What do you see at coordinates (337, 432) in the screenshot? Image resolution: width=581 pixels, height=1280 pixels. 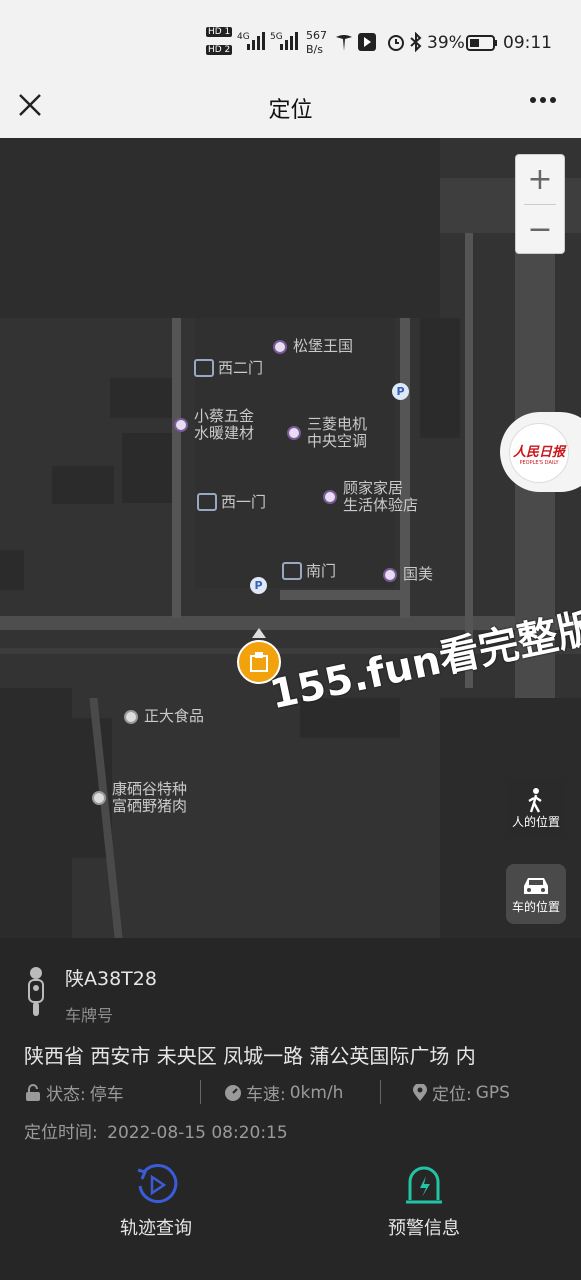 I see `poi-label: 三菱电机 中央空调` at bounding box center [337, 432].